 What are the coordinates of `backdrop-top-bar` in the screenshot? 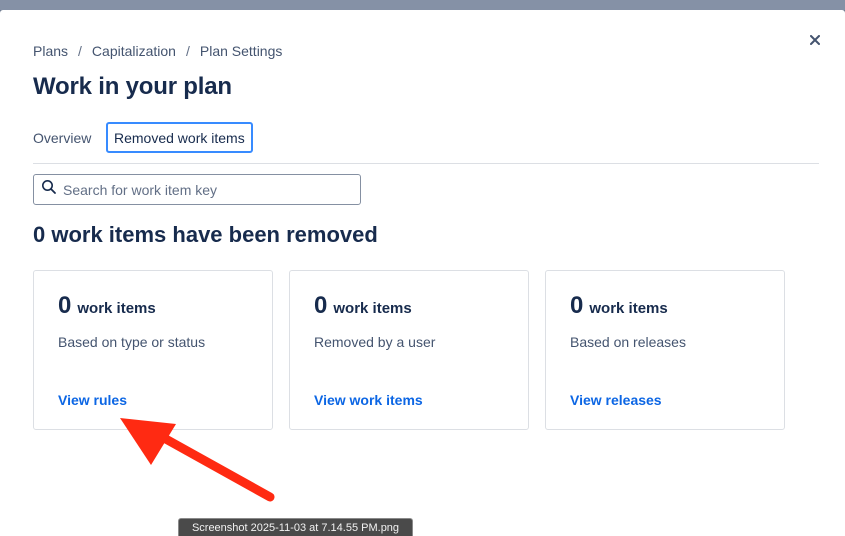 It's located at (422, 5).